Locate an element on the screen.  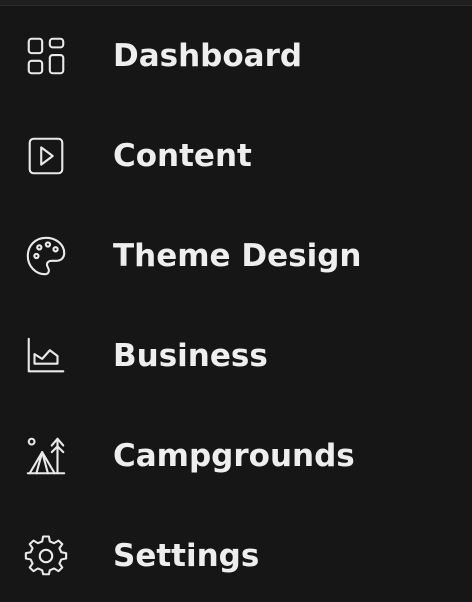
dashboard-icon is located at coordinates (46, 56).